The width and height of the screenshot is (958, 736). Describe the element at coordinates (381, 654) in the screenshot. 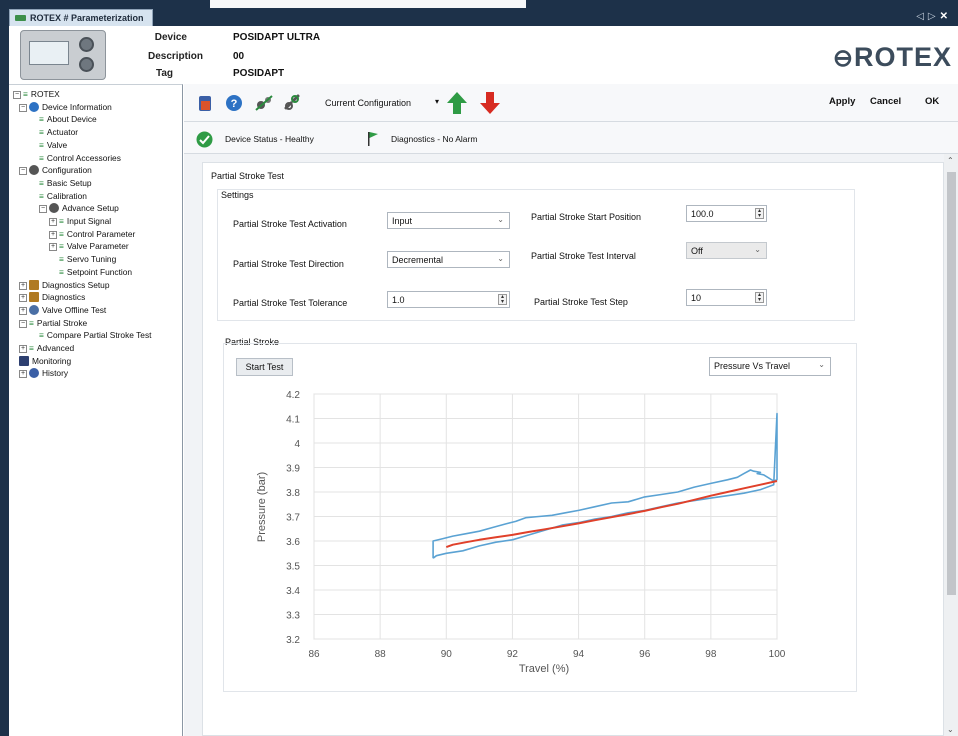

I see `x-tick-label: 88` at that location.